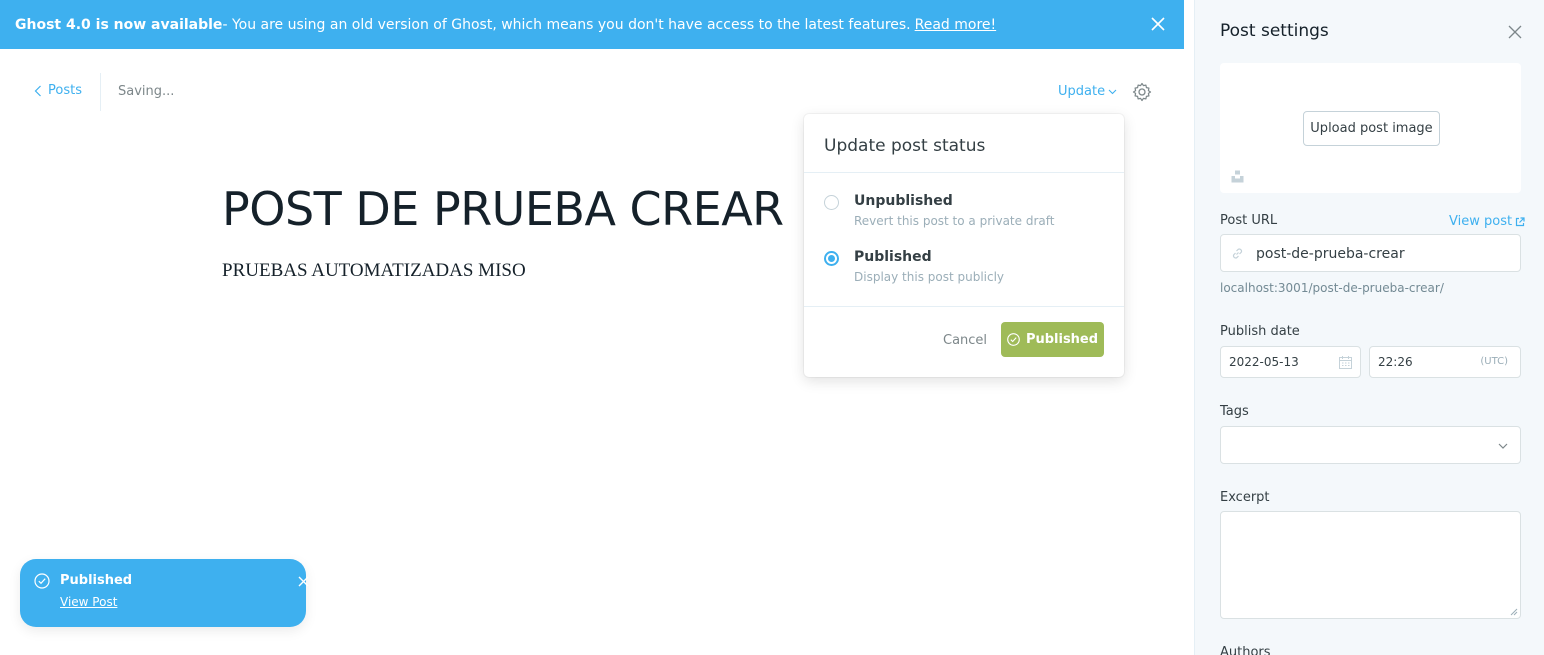 This screenshot has height=655, width=1544. I want to click on post-image-area: Upload post image, so click(1370, 128).